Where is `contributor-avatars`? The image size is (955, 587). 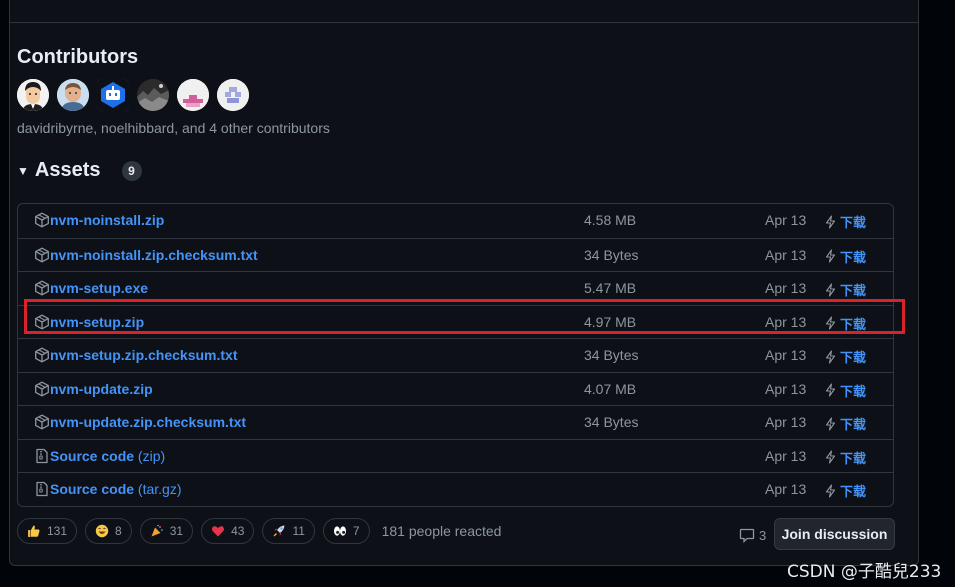 contributor-avatars is located at coordinates (133, 95).